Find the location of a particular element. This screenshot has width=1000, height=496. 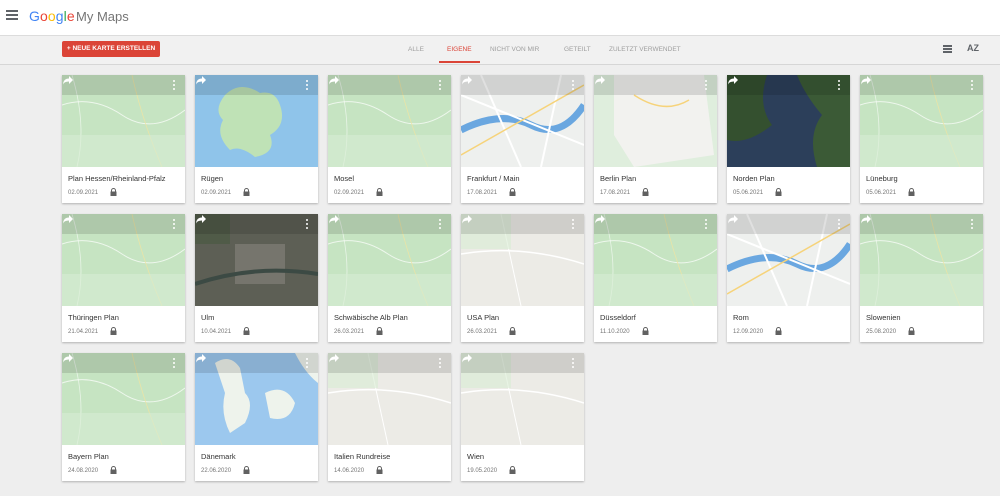

tab-eigene: EIGENE is located at coordinates (459, 49).